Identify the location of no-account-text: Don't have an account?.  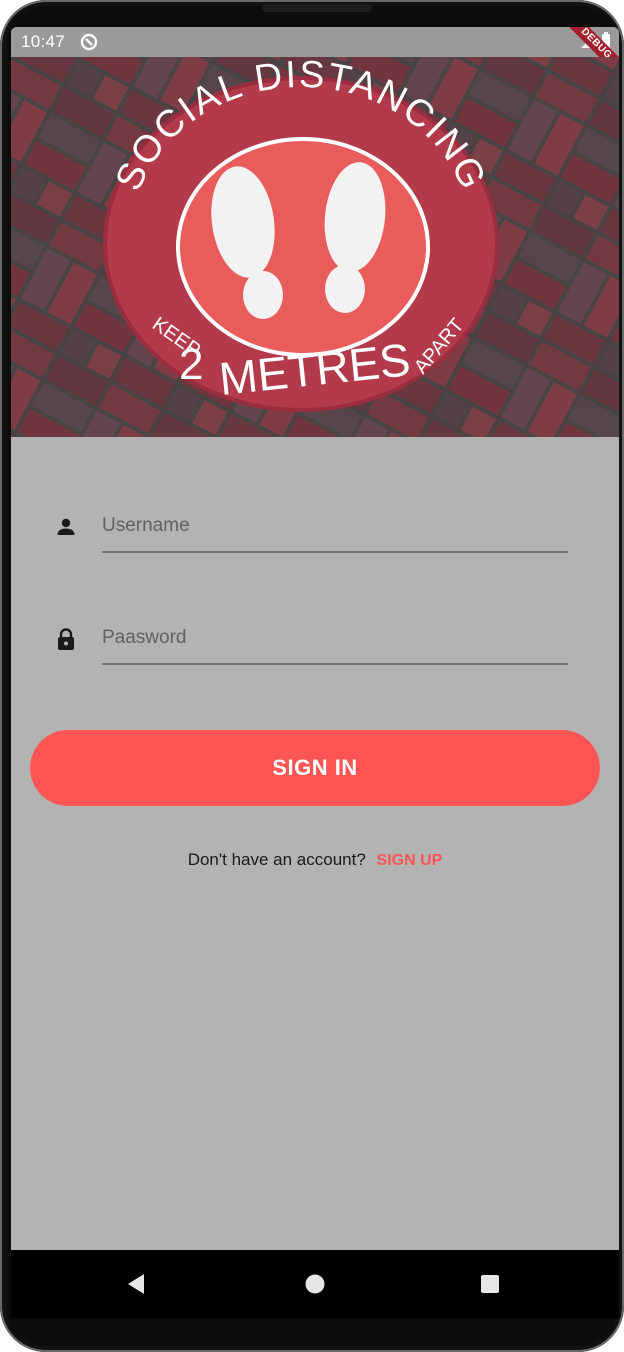
(276, 859).